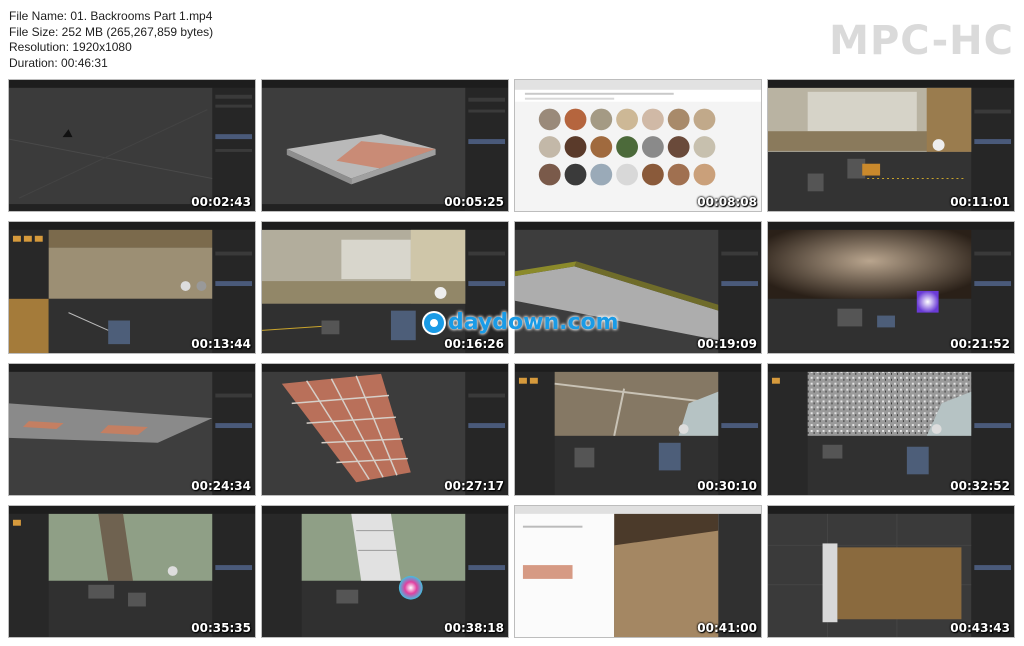  What do you see at coordinates (727, 344) in the screenshot?
I see `timestamp: 00:19:09` at bounding box center [727, 344].